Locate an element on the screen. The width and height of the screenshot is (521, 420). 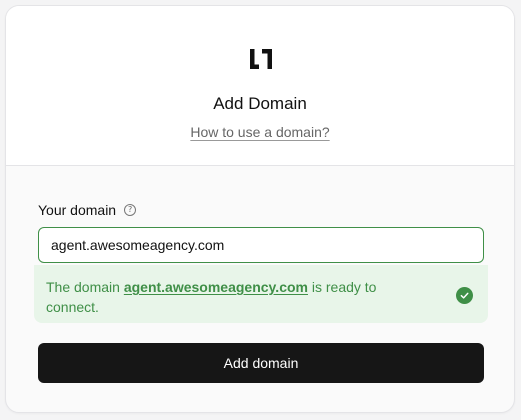
question-circle-icon: ? is located at coordinates (130, 210).